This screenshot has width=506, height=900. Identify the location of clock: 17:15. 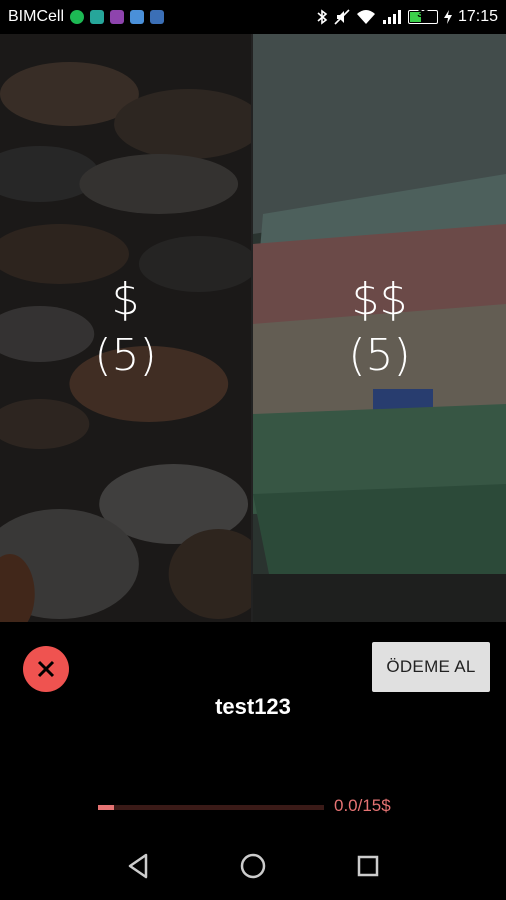
(477, 16).